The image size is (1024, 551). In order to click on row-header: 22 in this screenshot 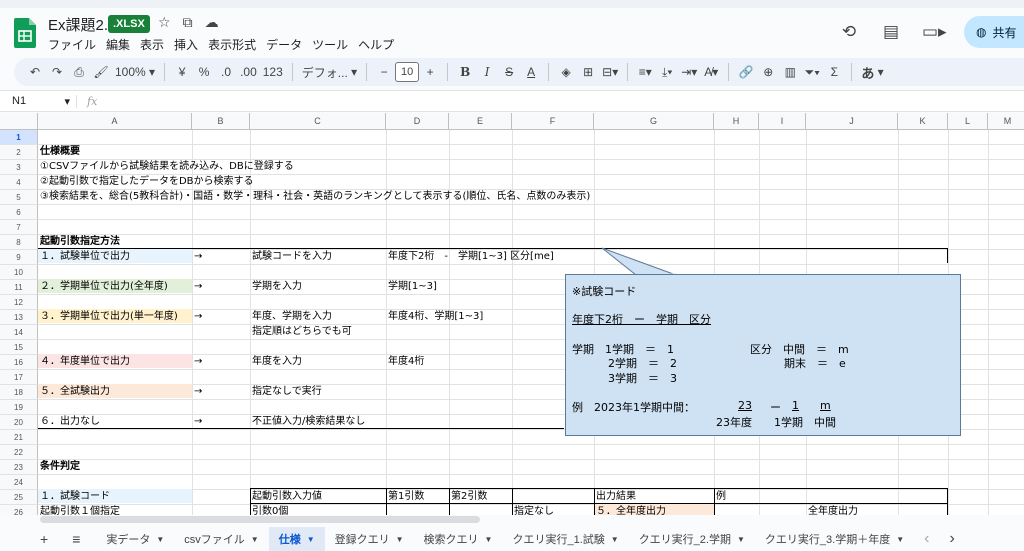, I will do `click(19, 452)`.